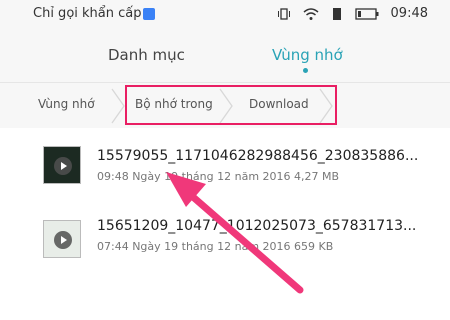 The image size is (450, 320). Describe the element at coordinates (218, 176) in the screenshot. I see `file-meta: 09:48 Ngày 19 tháng 12 năm 2016 4,27 MB` at that location.